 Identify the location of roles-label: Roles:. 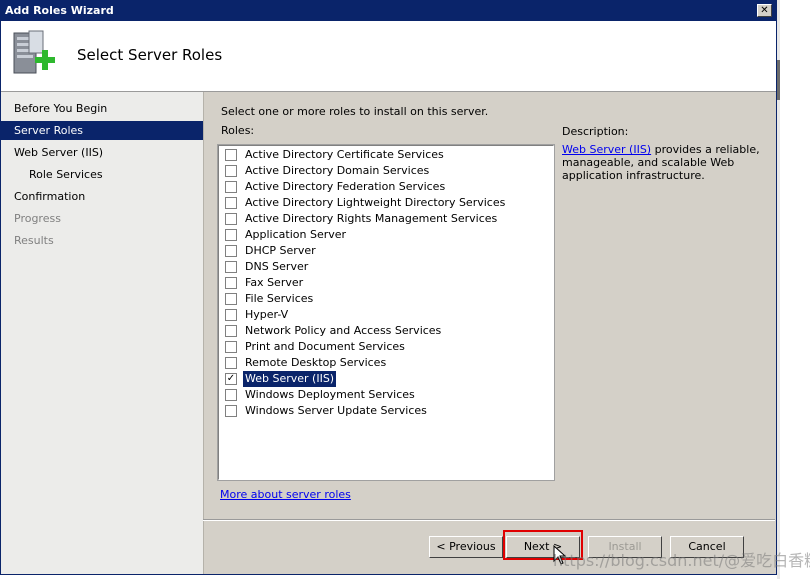
(238, 130).